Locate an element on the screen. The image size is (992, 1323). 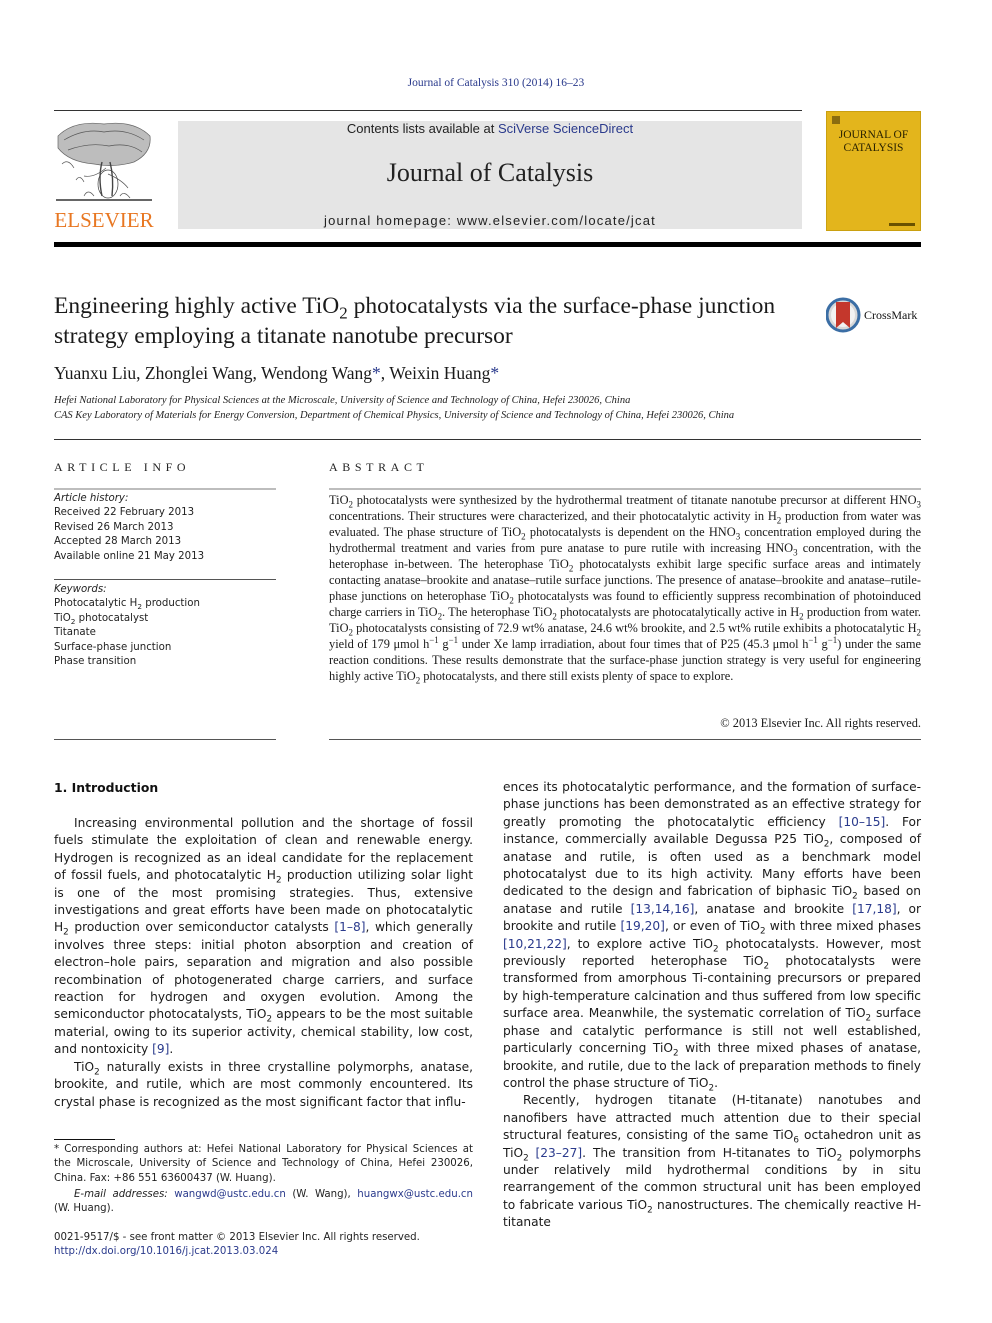
elsevier-wordmark: ELSEVIER is located at coordinates (104, 220).